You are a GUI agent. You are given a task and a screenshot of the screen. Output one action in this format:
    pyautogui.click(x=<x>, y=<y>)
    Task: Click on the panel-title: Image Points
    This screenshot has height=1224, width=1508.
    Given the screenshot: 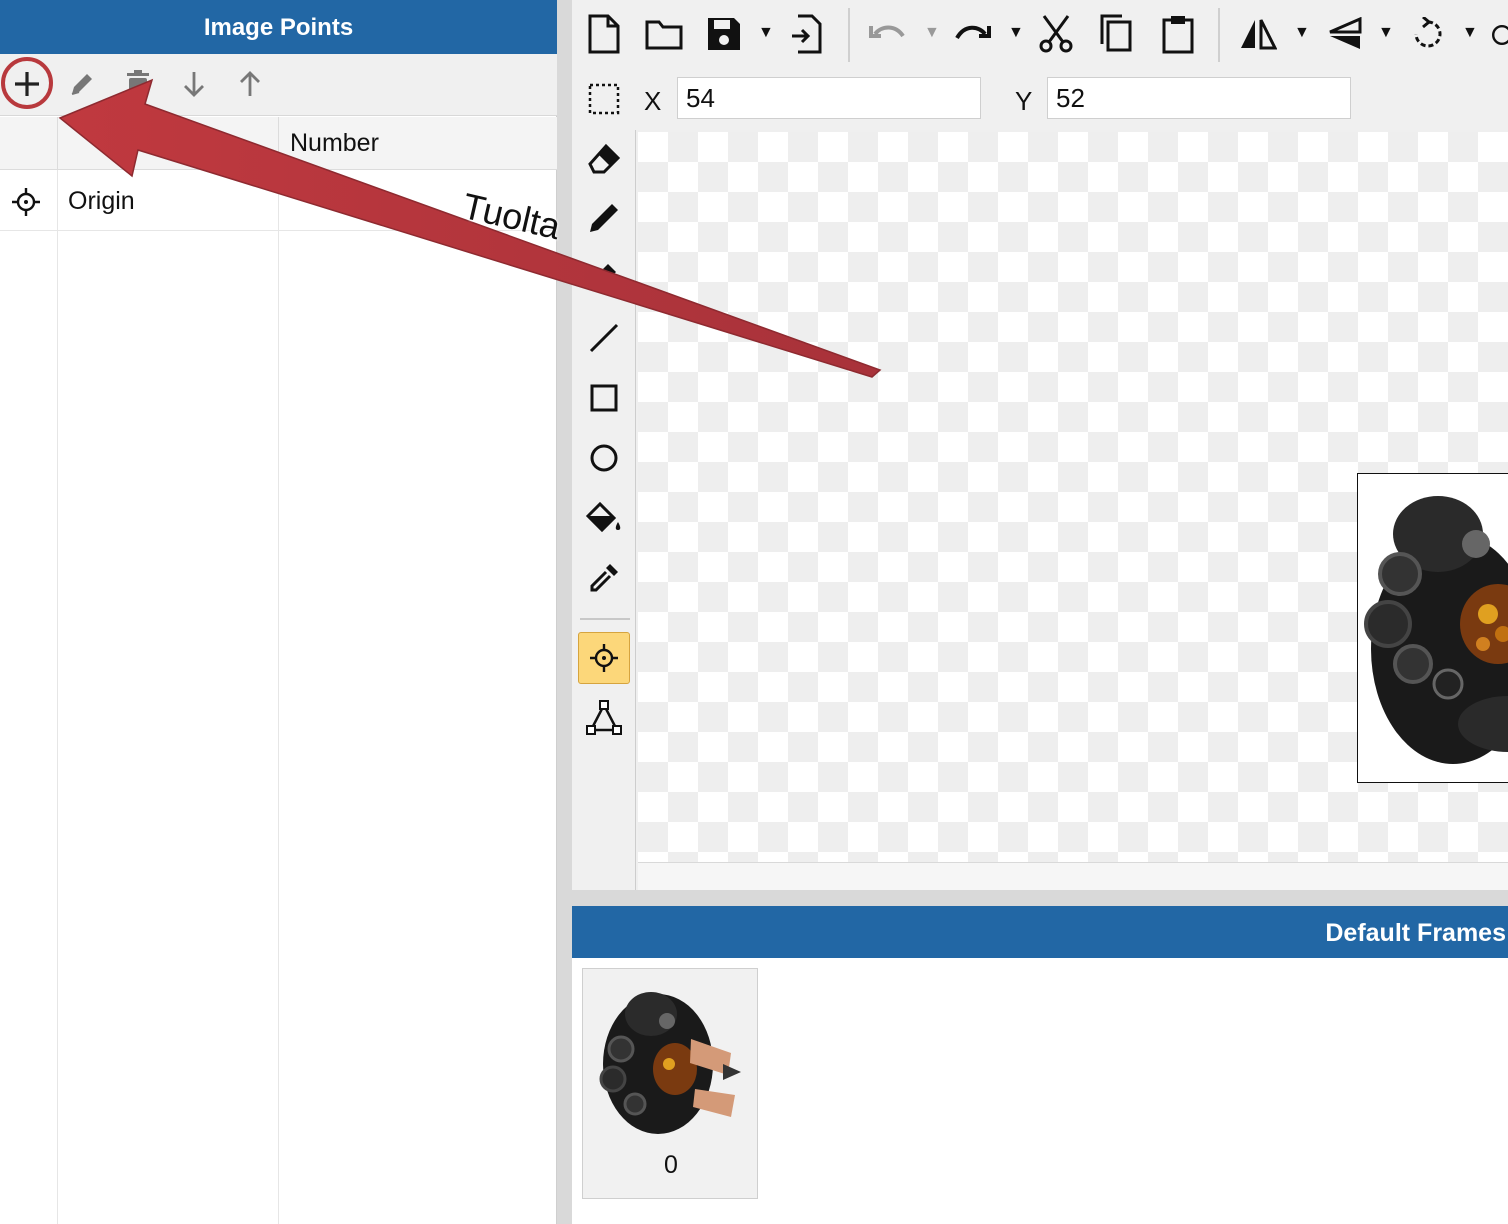 What is the action you would take?
    pyautogui.click(x=278, y=27)
    